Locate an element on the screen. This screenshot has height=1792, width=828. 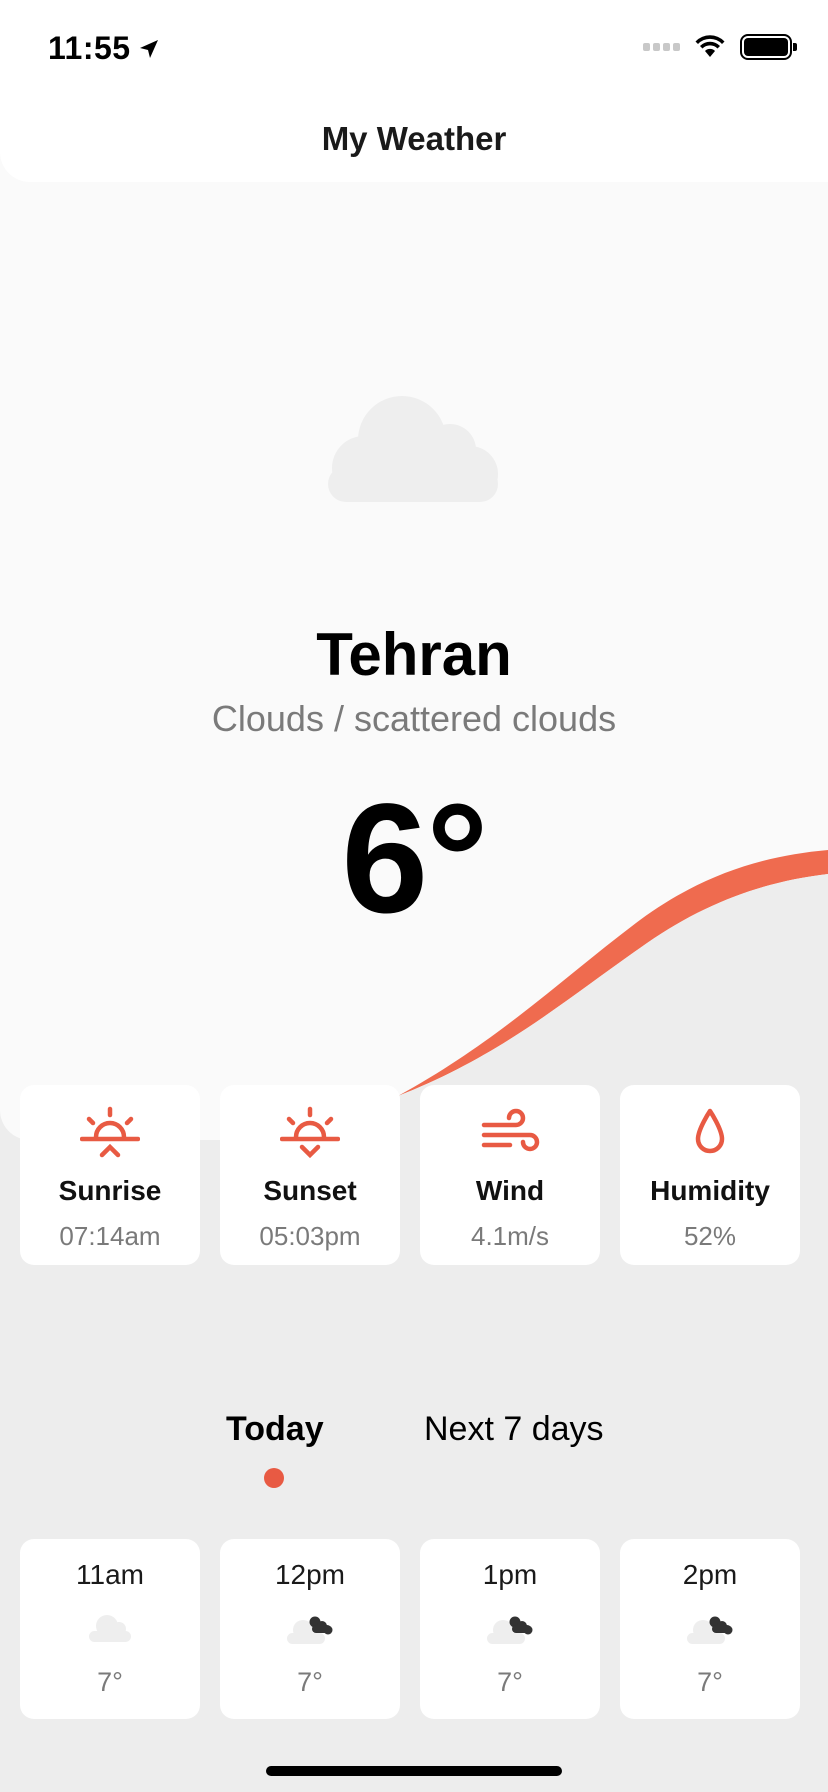
battery-icon is located at coordinates (768, 47).